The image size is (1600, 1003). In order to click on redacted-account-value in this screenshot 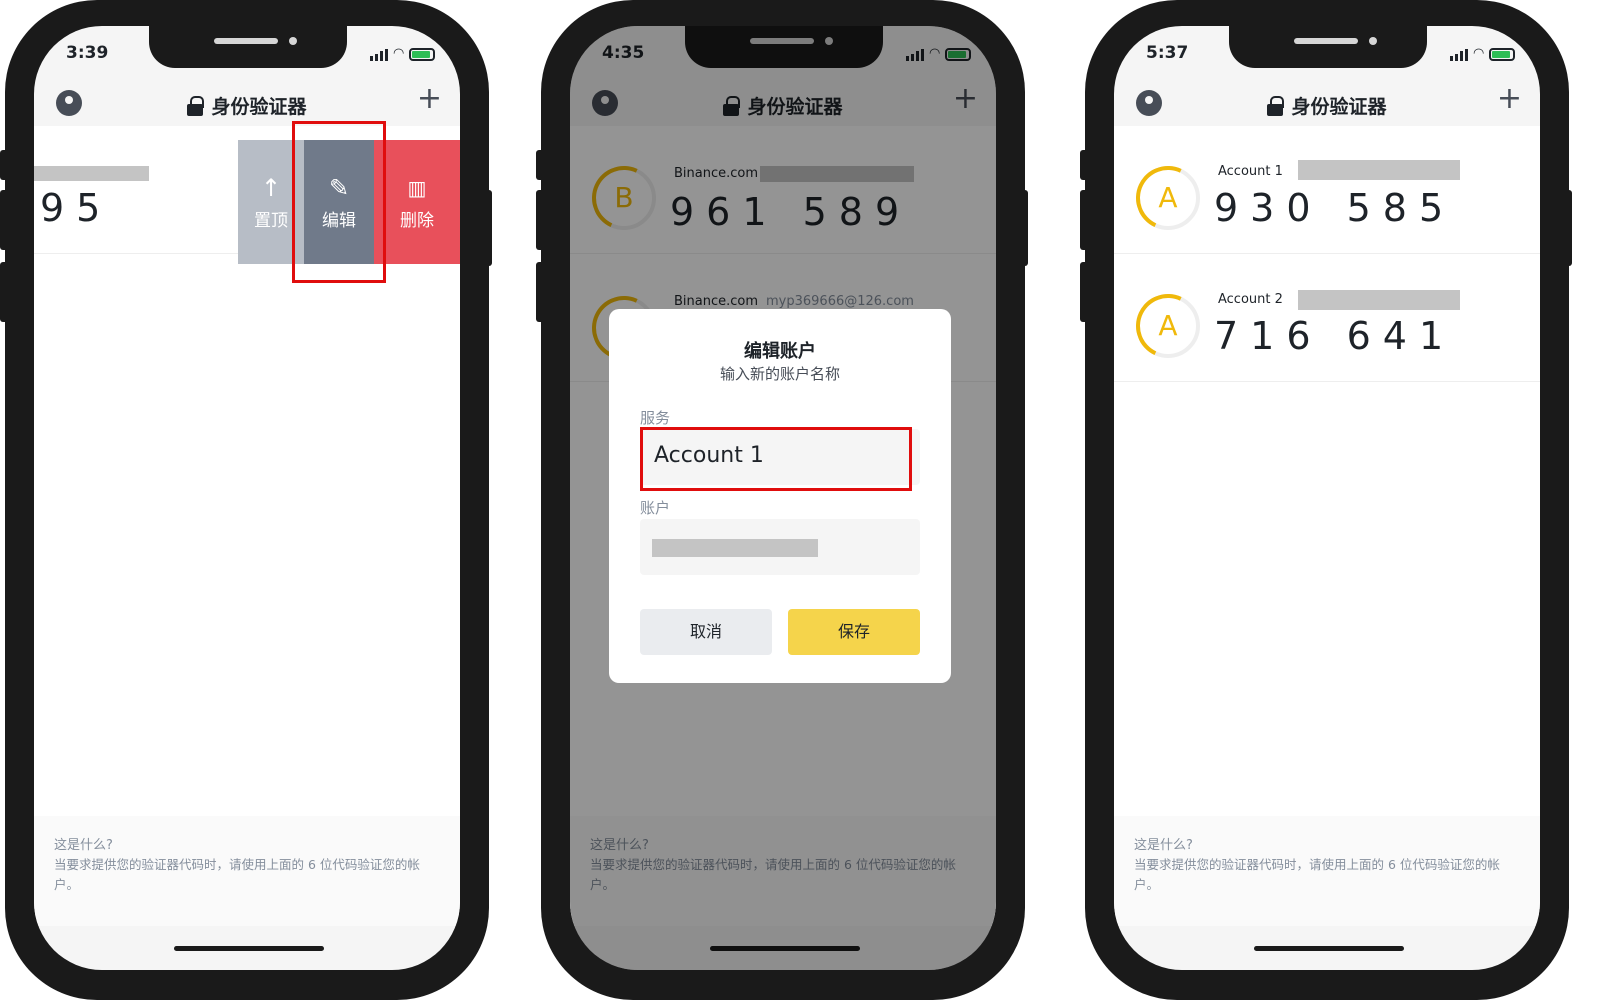, I will do `click(735, 548)`.